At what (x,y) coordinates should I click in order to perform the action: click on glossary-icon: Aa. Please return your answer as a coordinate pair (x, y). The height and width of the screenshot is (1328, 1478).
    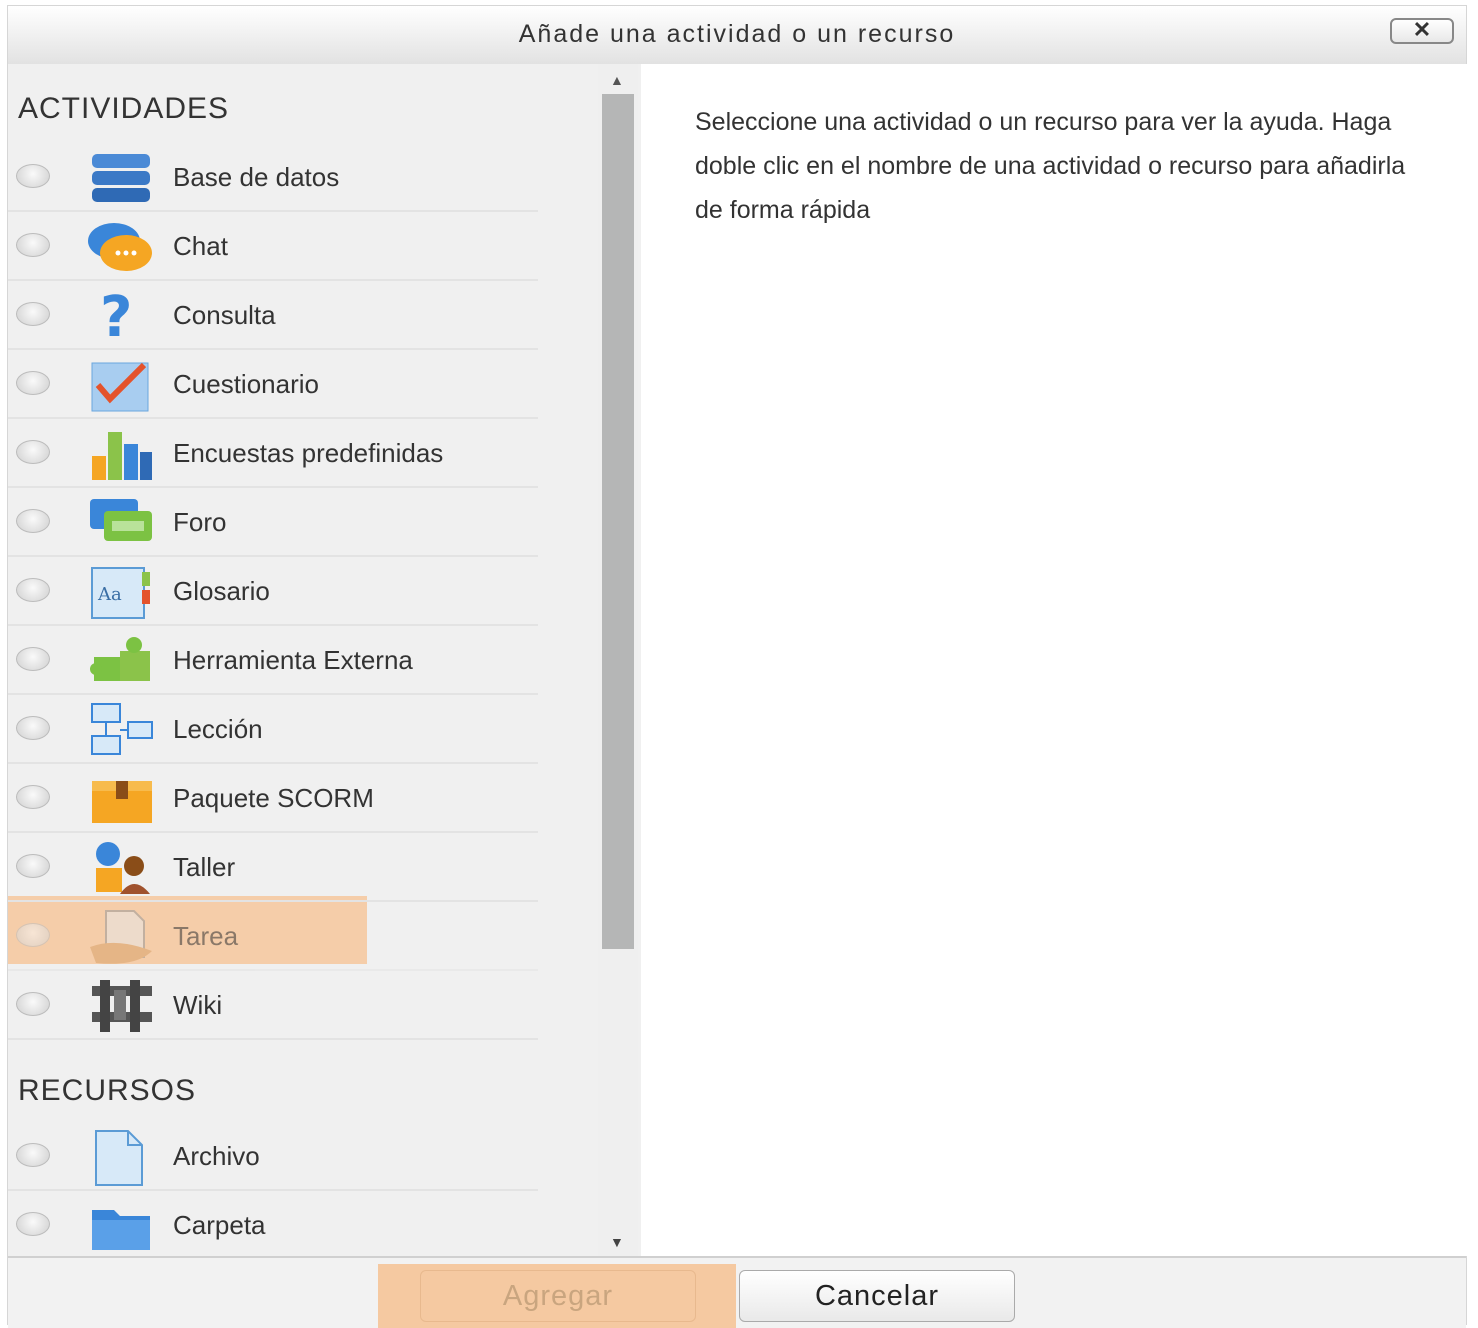
    Looking at the image, I should click on (120, 593).